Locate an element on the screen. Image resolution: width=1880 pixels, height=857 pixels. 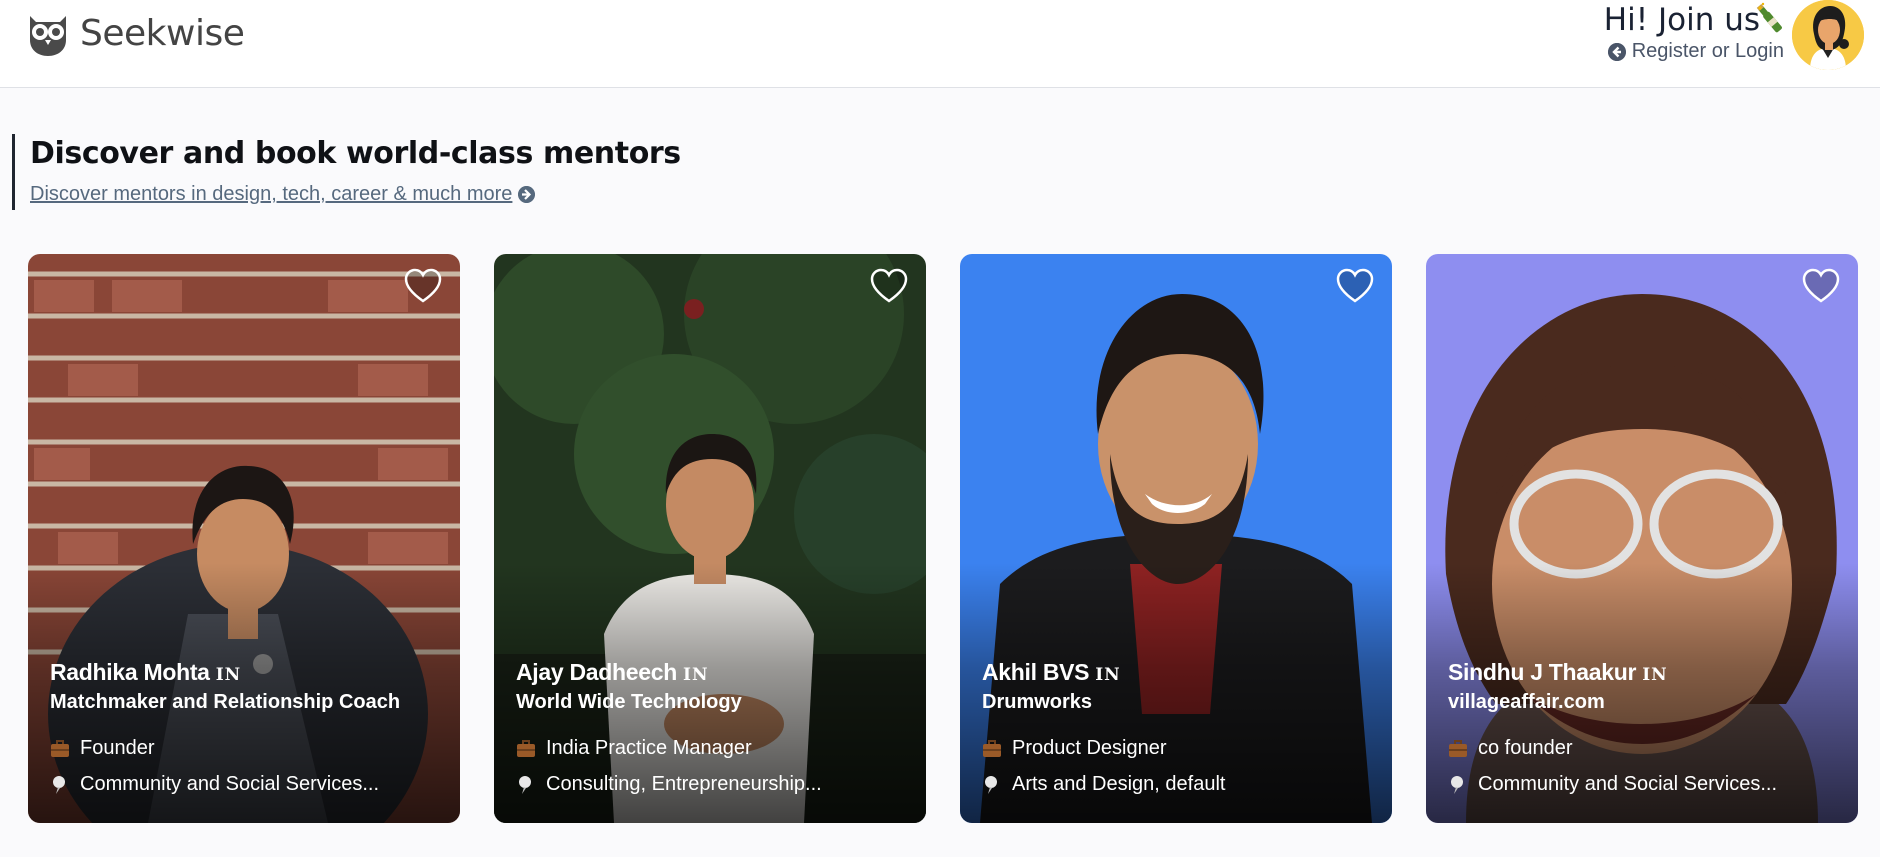
mentor-name-row: Radhika Mohta IN is located at coordinates (145, 672).